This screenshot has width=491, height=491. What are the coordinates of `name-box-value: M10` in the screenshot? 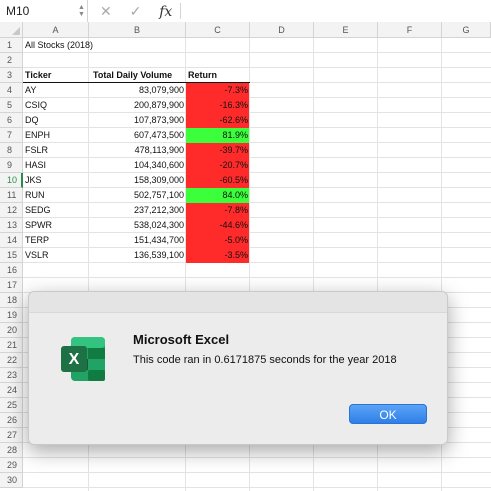 It's located at (18, 11).